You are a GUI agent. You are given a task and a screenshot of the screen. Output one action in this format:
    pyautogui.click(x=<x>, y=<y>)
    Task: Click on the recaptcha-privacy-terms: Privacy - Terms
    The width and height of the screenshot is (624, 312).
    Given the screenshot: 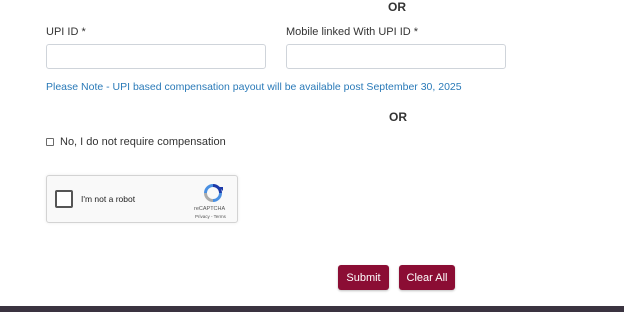 What is the action you would take?
    pyautogui.click(x=210, y=216)
    